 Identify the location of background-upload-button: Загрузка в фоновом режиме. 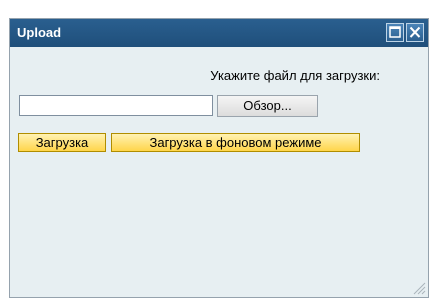
(235, 142).